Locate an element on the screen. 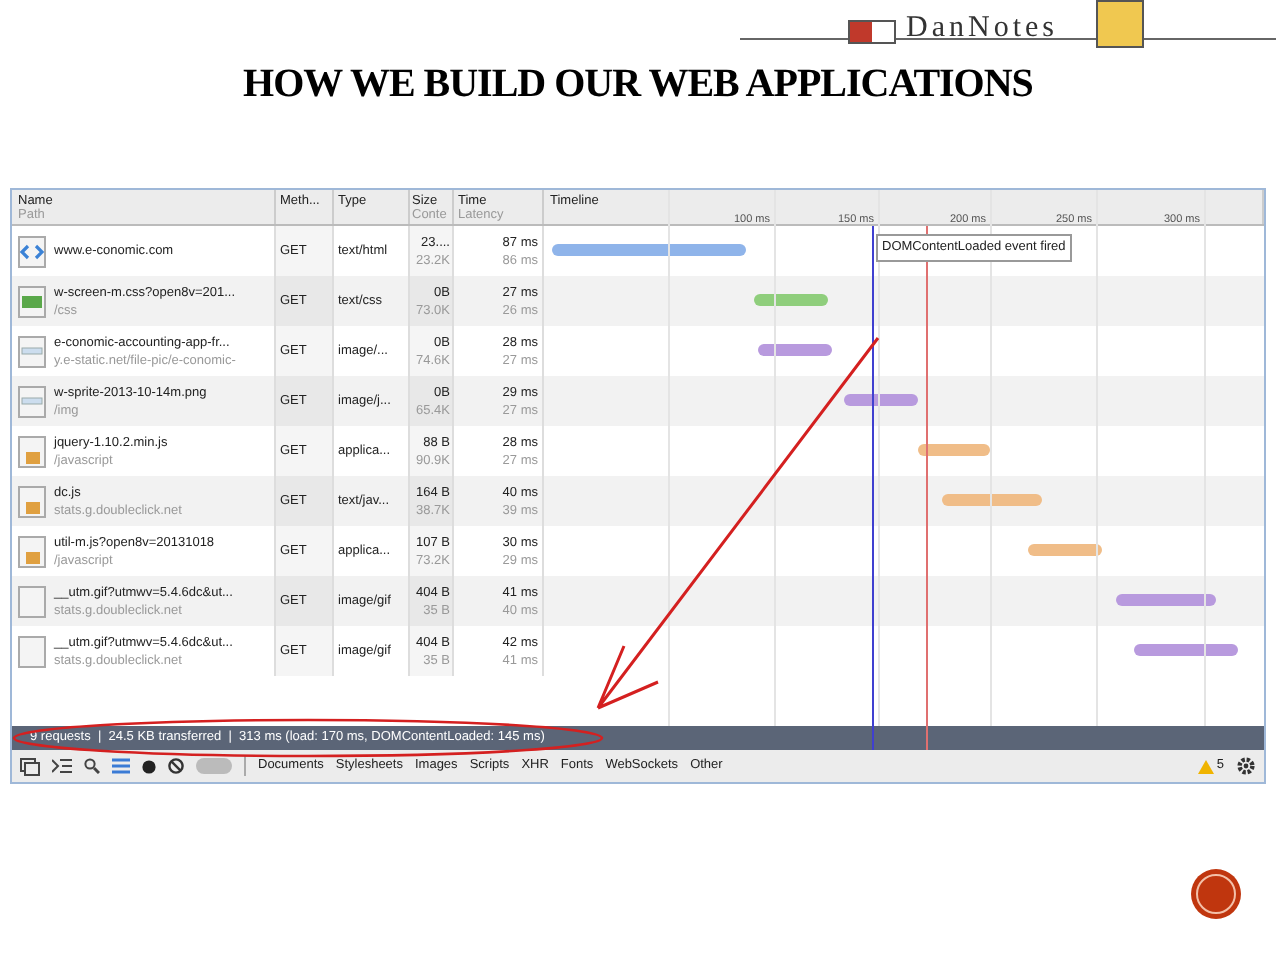  slide-title: HOW WE BUILD OUR WEB APPLICATIONS is located at coordinates (638, 85).